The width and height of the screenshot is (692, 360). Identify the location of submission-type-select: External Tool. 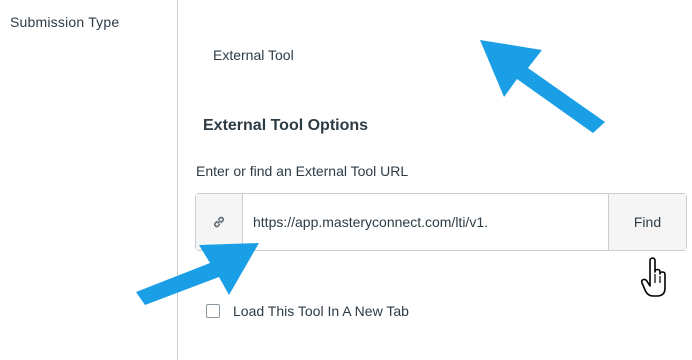
(253, 55).